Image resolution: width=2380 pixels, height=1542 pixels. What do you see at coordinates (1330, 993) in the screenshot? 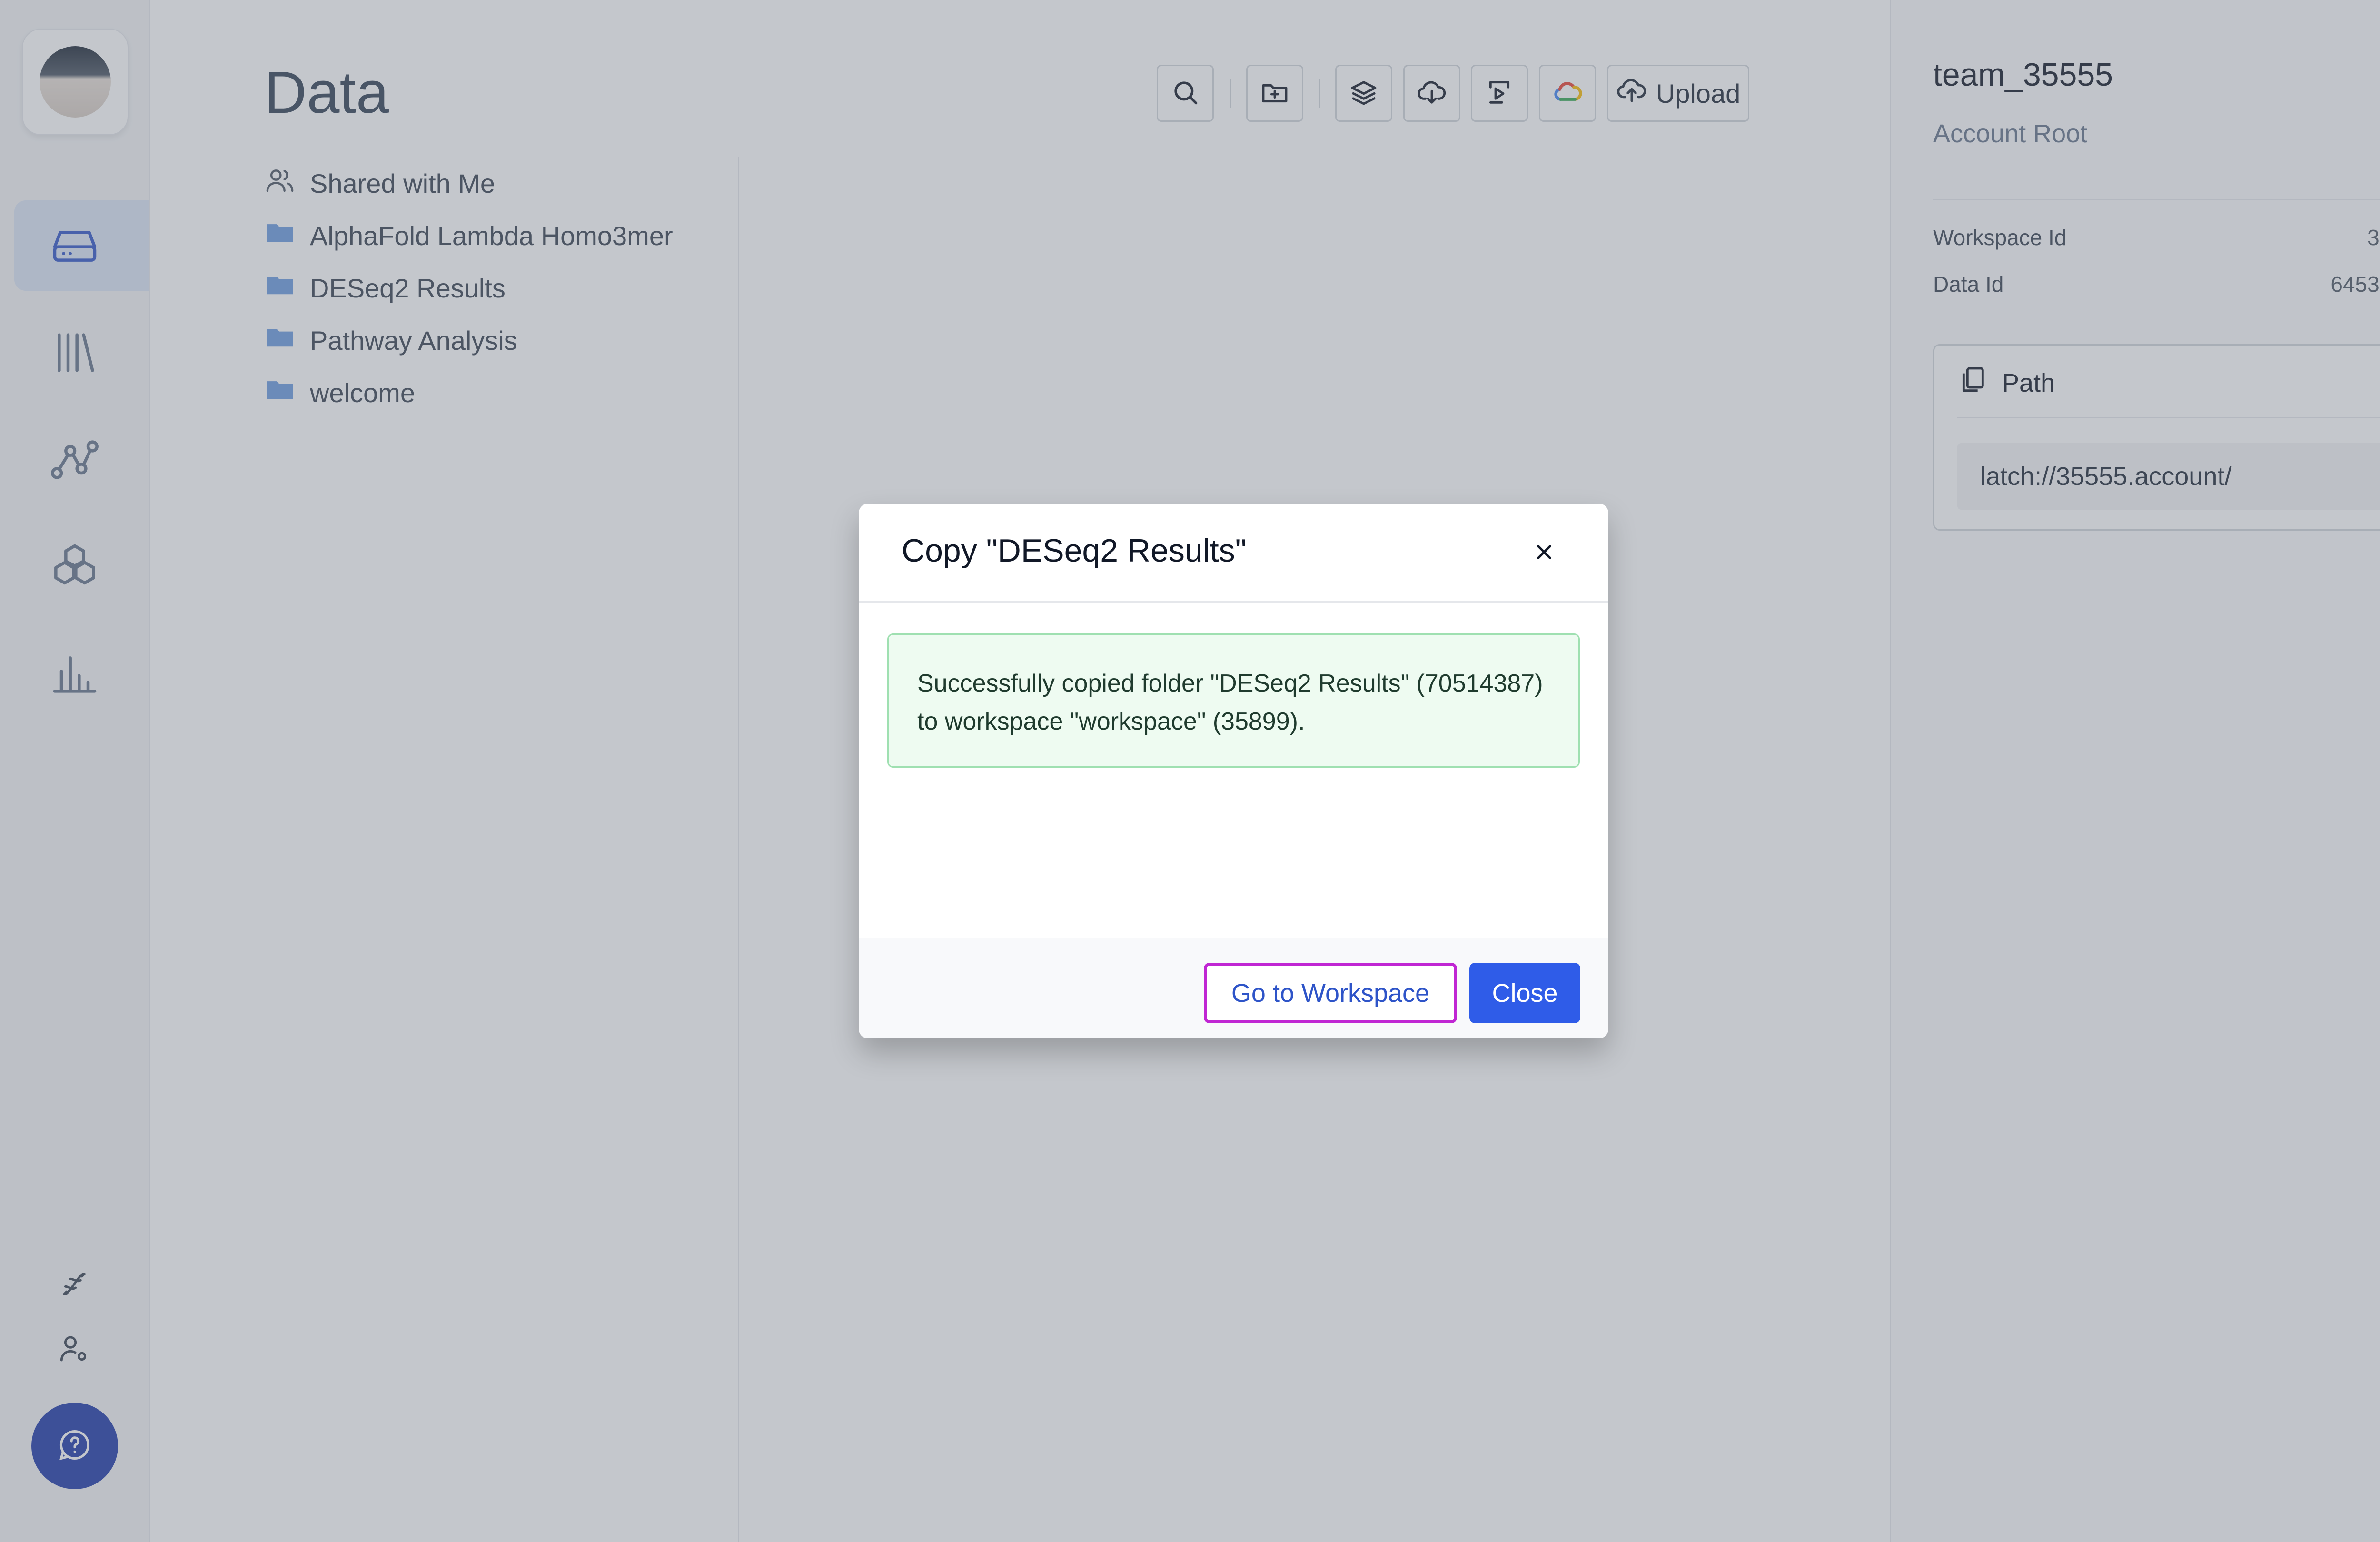
I see `go-to-workspace-button: Go to Workspace` at bounding box center [1330, 993].